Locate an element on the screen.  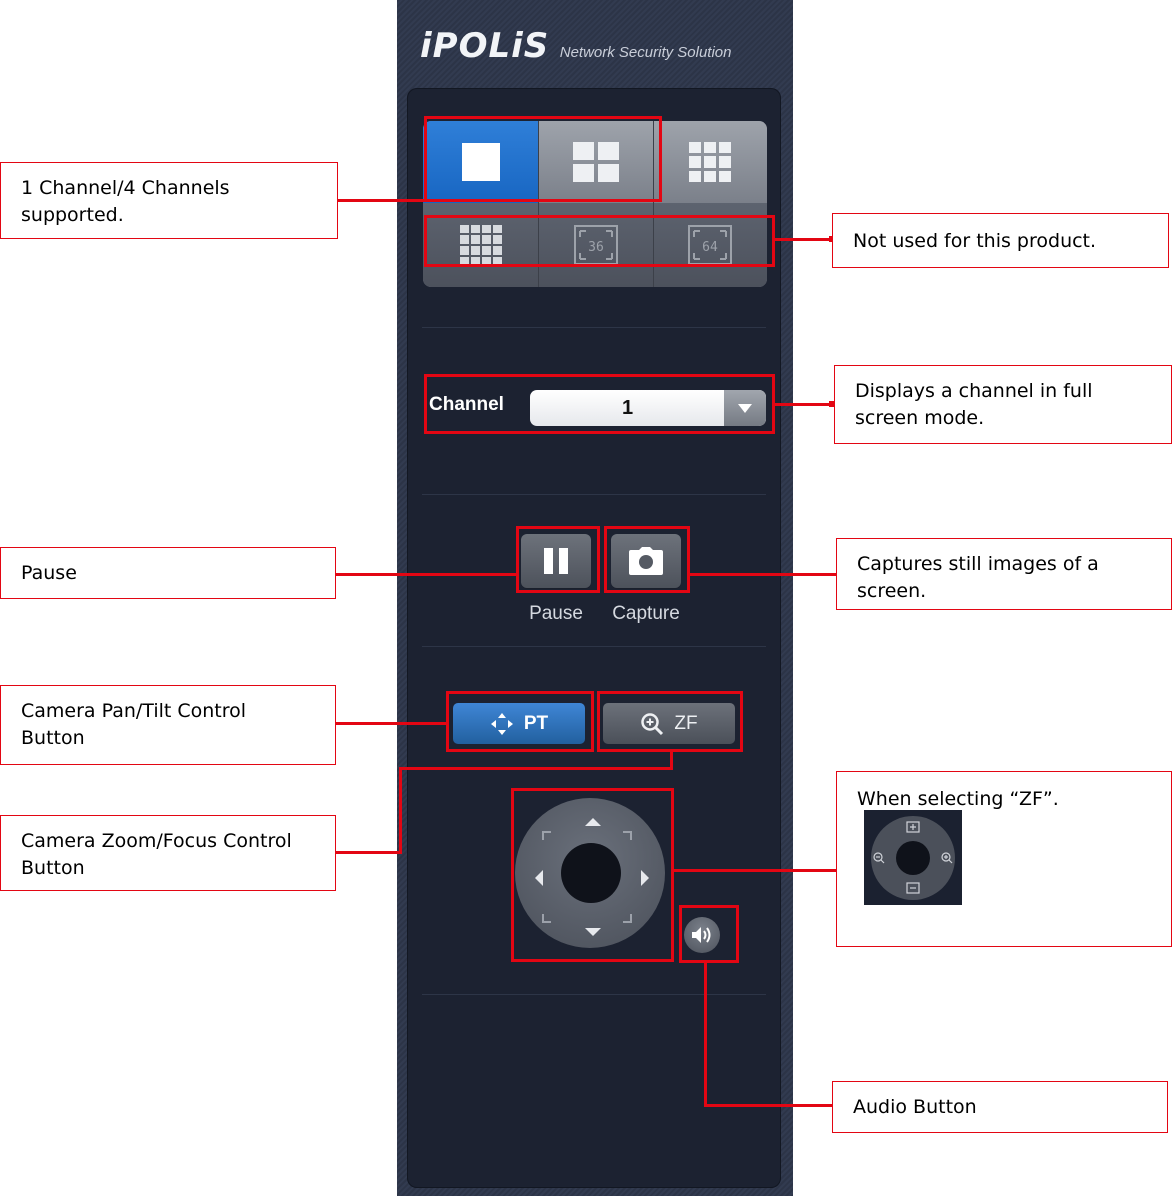
highlight-layout-unused is located at coordinates (599, 241).